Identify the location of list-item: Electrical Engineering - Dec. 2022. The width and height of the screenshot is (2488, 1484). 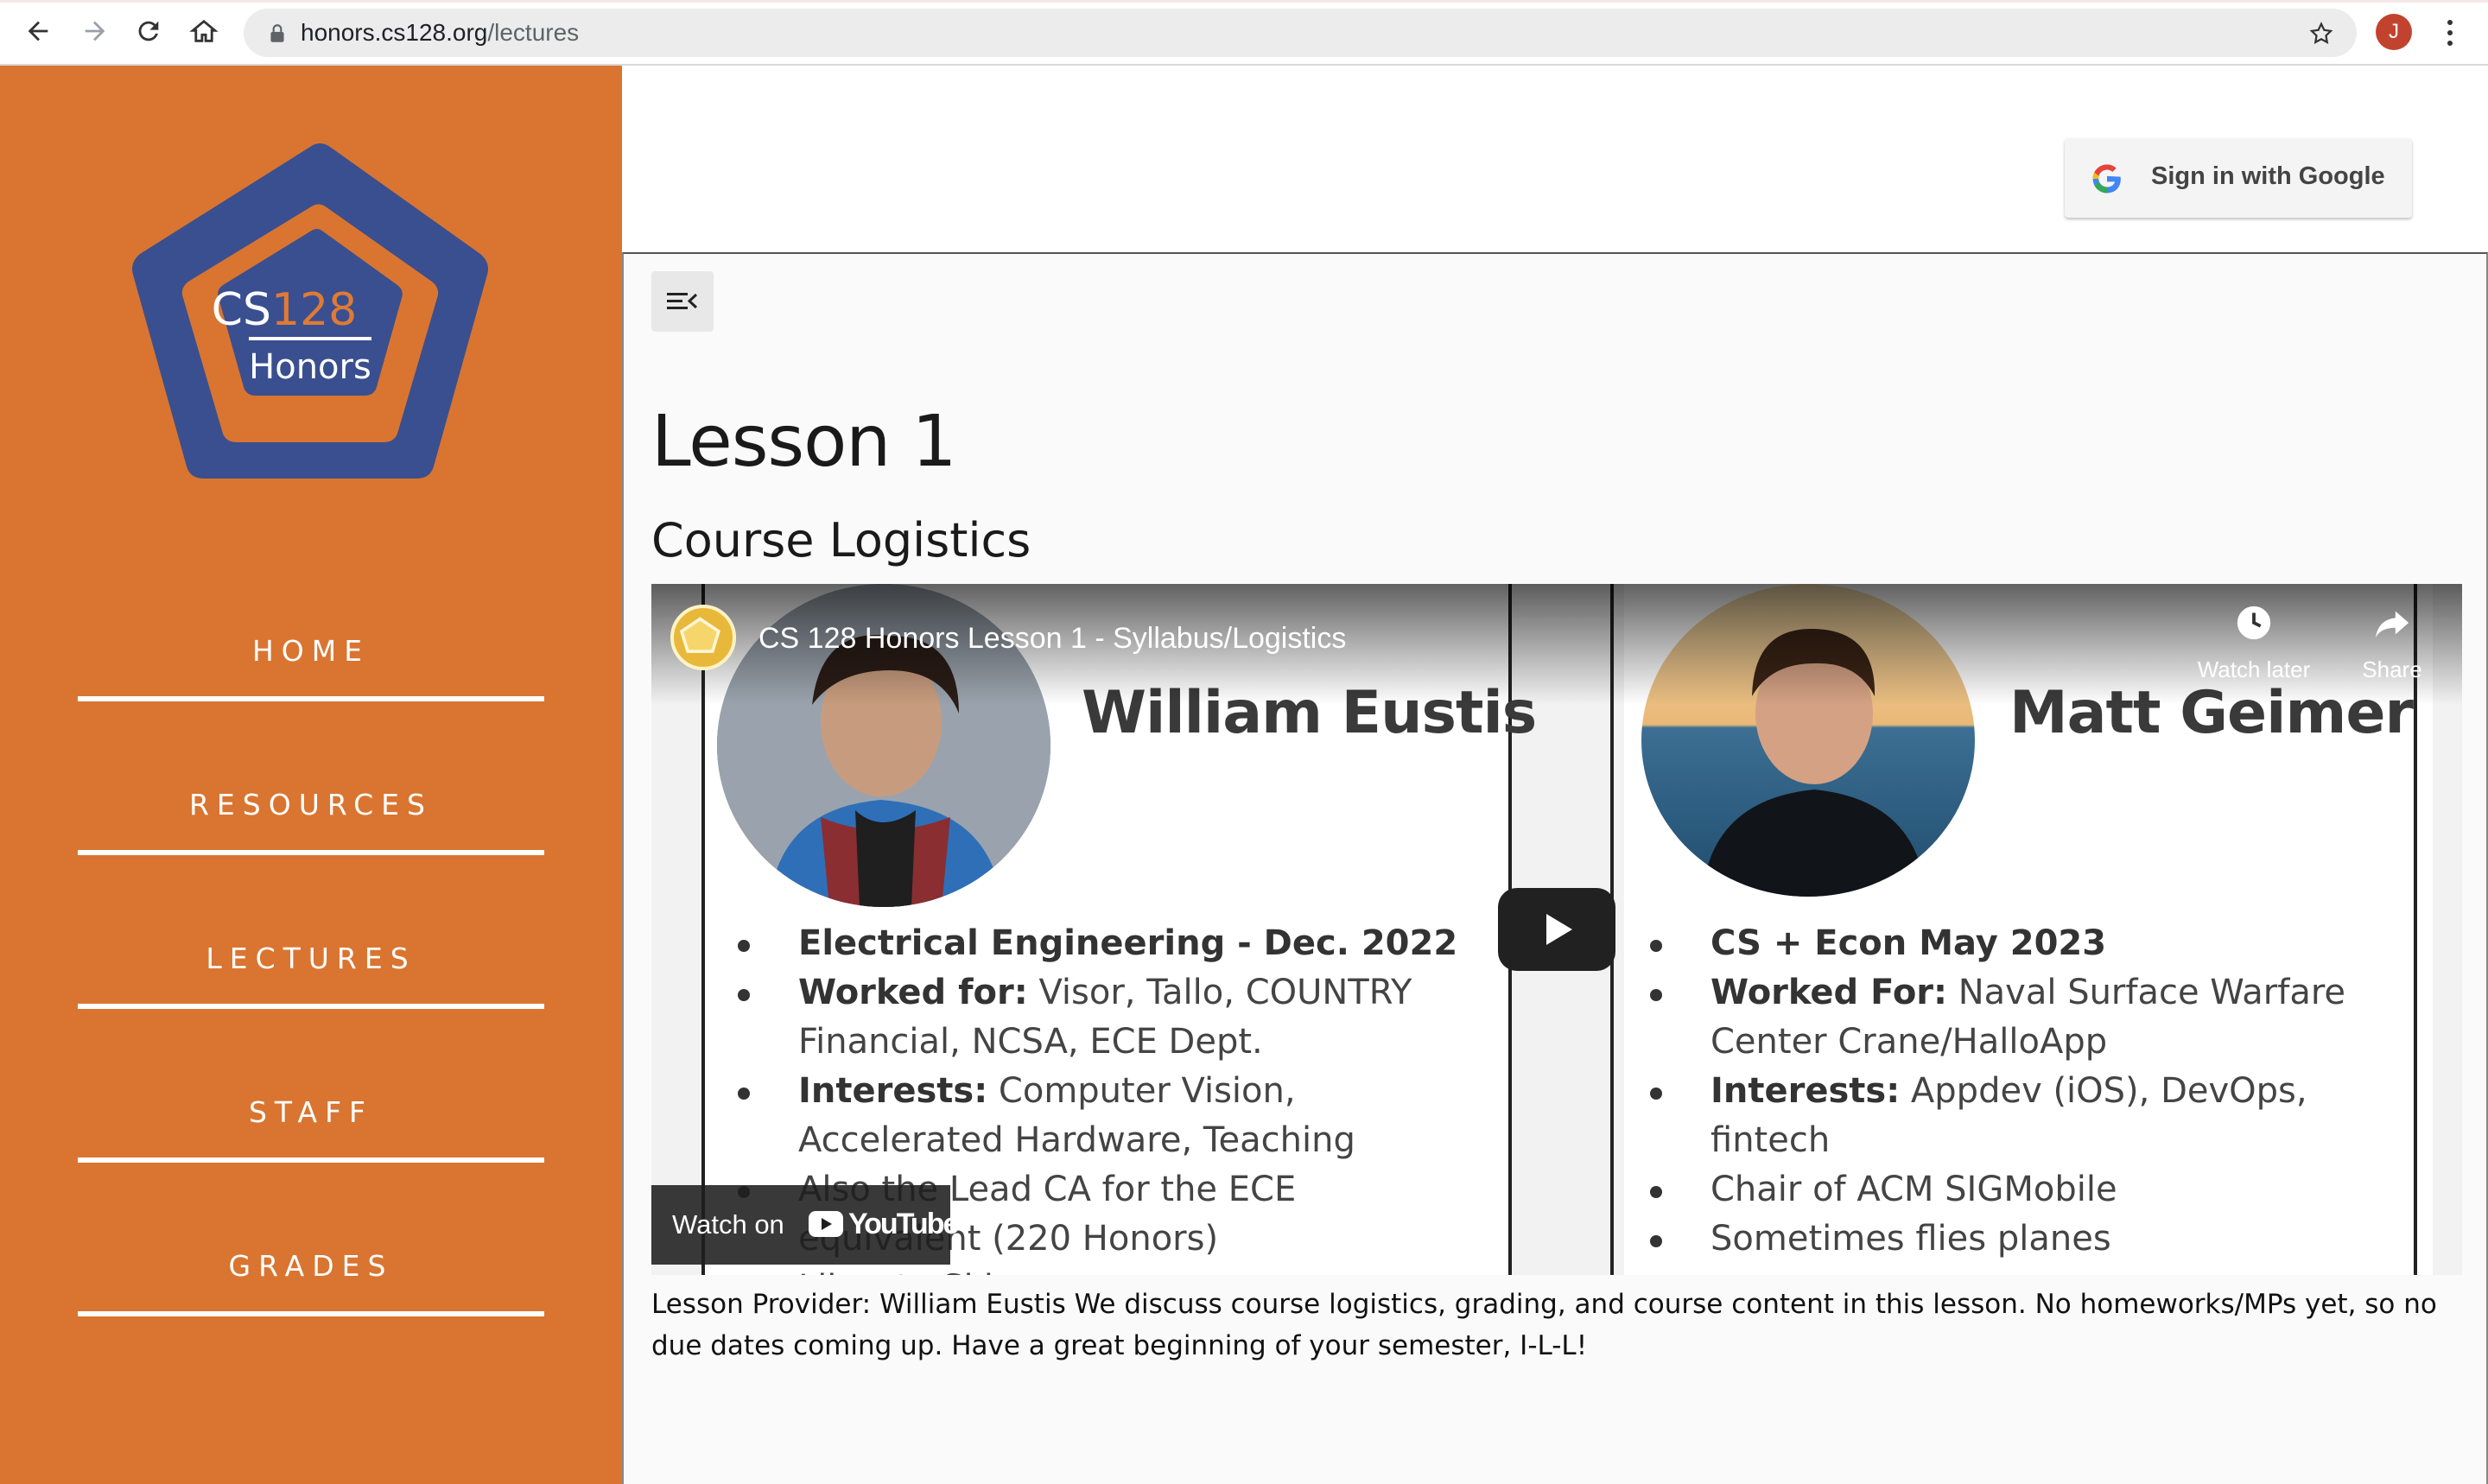
(1105, 943).